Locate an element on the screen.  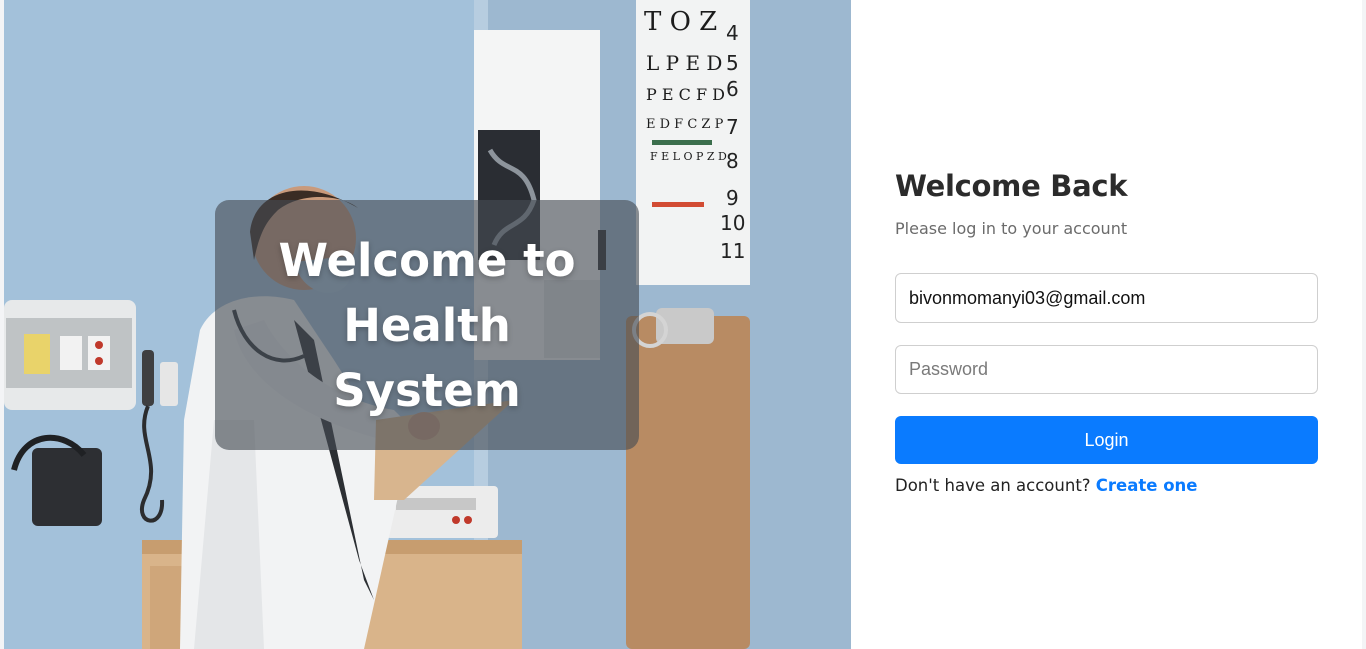
hero-title: Welcome to Health System is located at coordinates (427, 325).